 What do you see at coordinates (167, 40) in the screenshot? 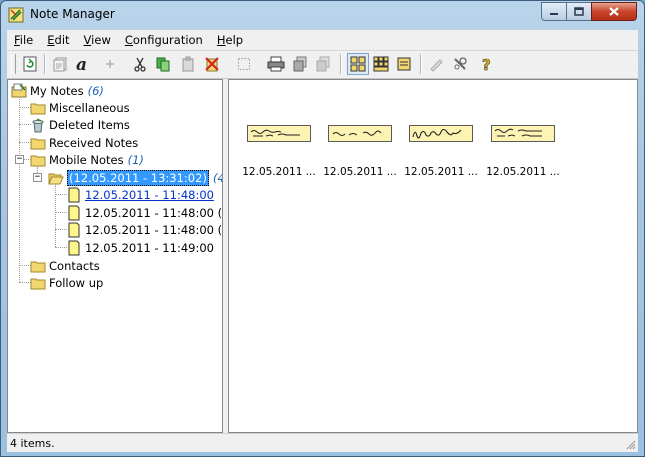
I see `menu-configuration-label: onfiguration` at bounding box center [167, 40].